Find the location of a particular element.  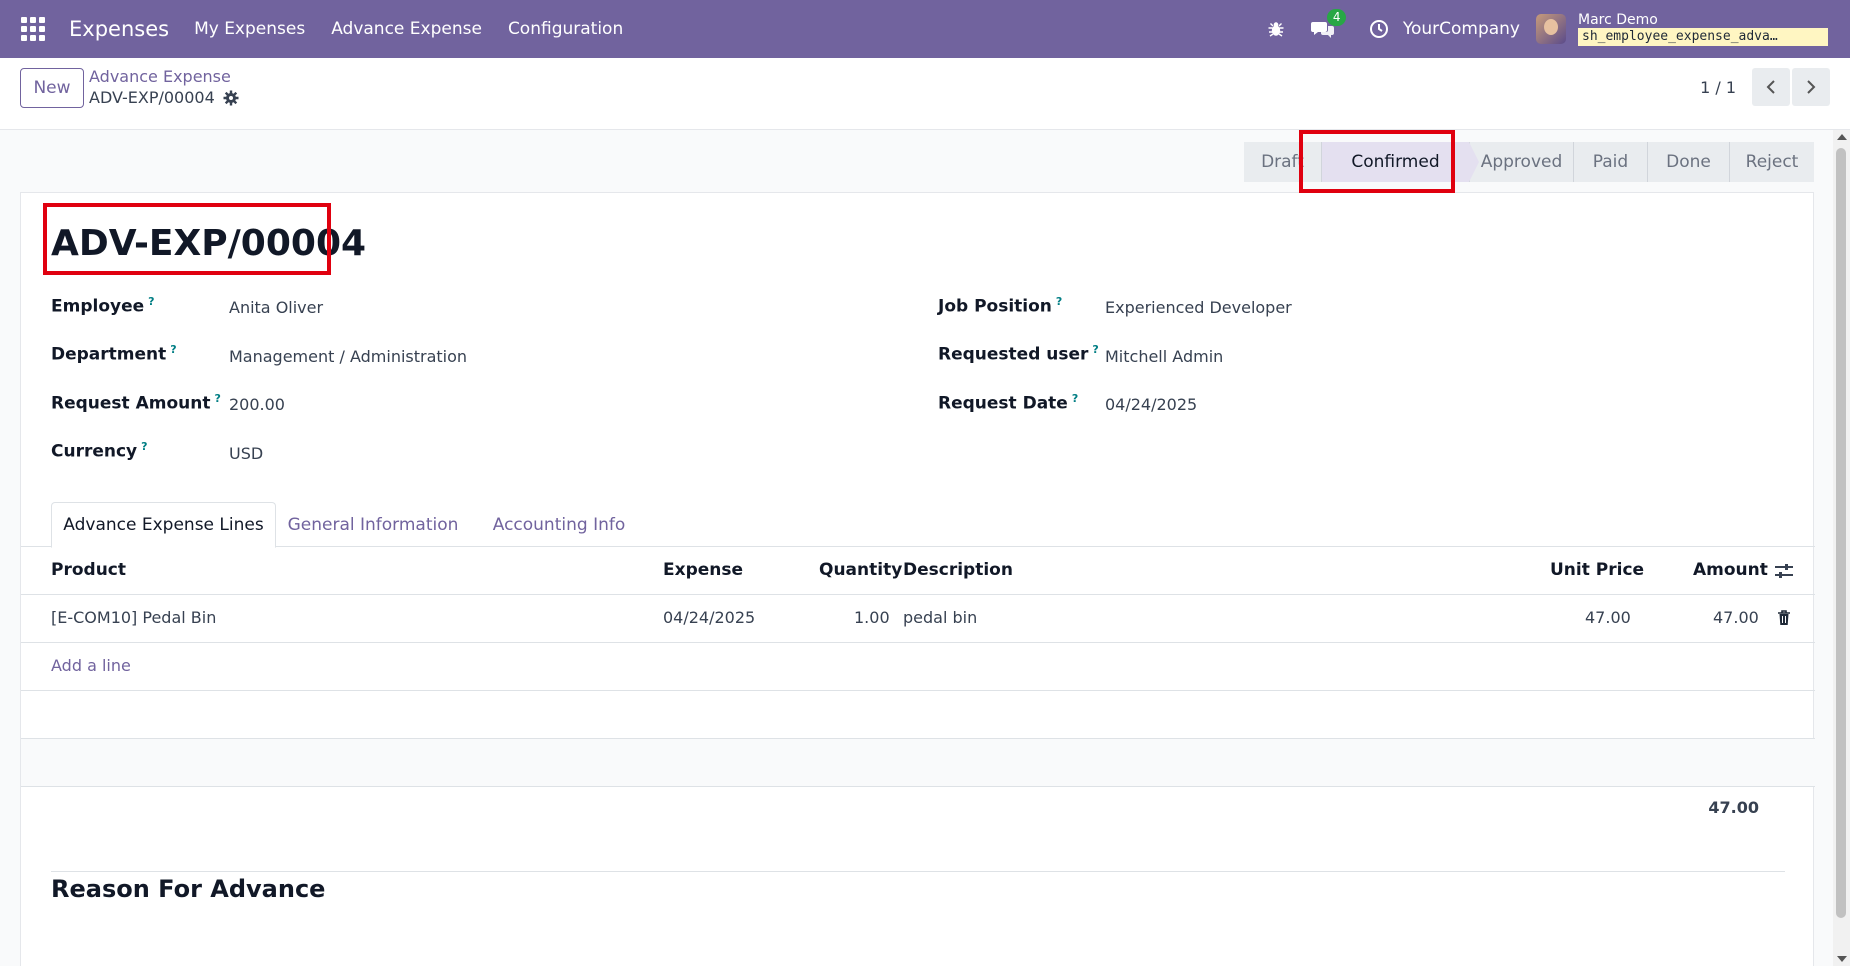

chat-icon: 4 is located at coordinates (1328, 24).